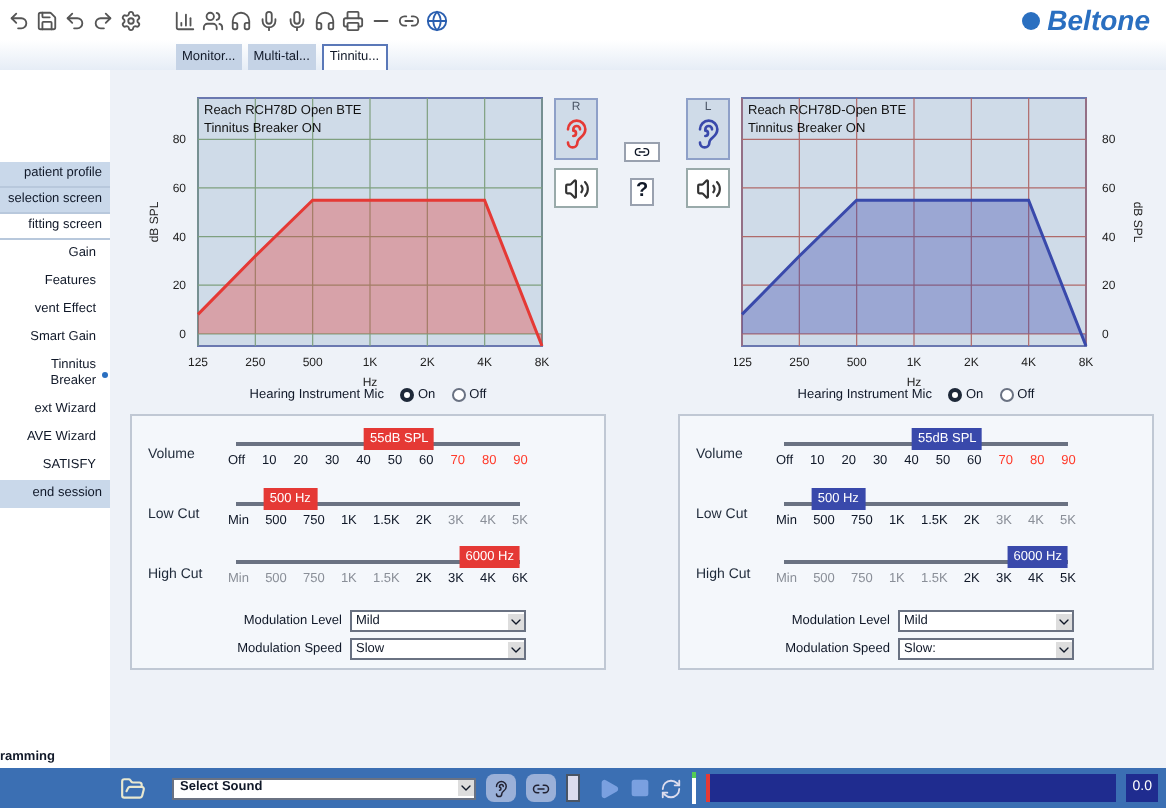 The height and width of the screenshot is (808, 1166). What do you see at coordinates (694, 788) in the screenshot?
I see `level-marker-icon` at bounding box center [694, 788].